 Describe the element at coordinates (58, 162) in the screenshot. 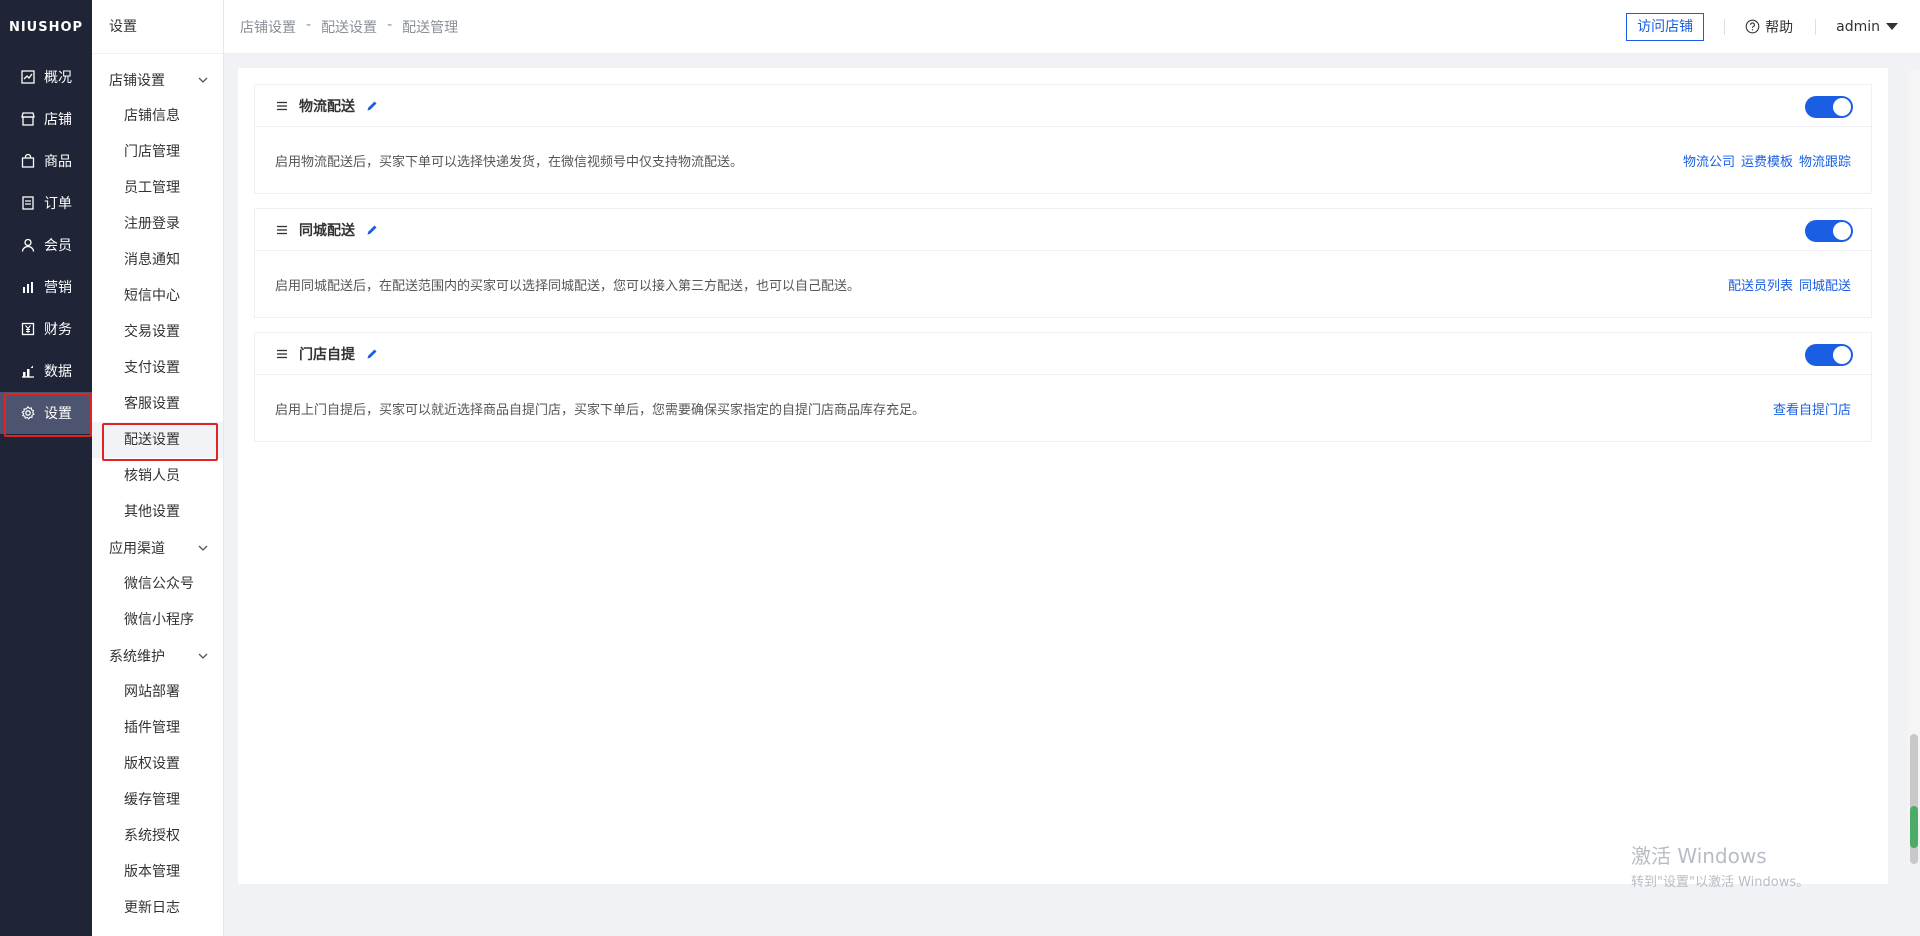

I see `nav-item-label: 商品` at that location.